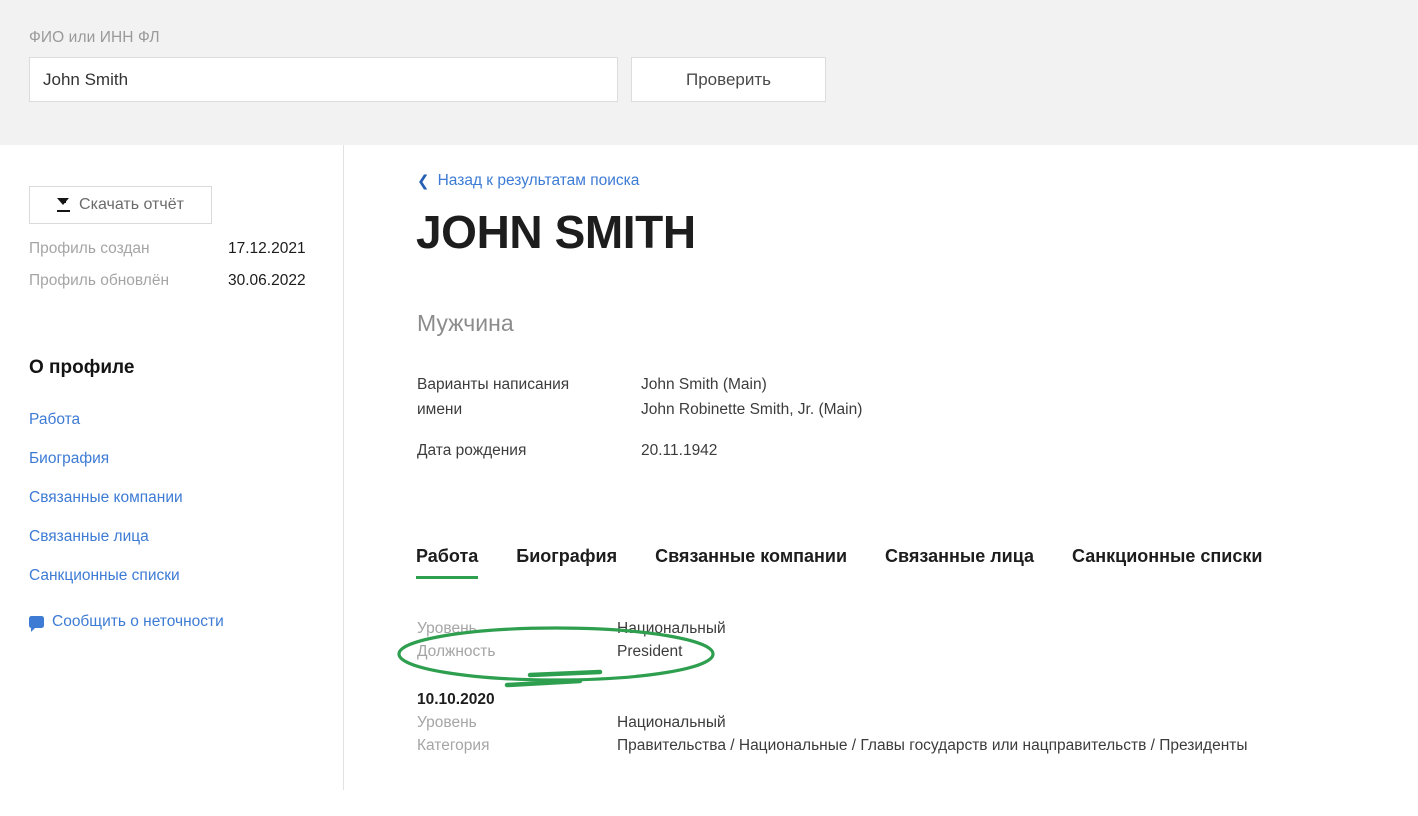 The height and width of the screenshot is (816, 1418). Describe the element at coordinates (89, 537) in the screenshot. I see `sidebar-item-persons: Связанные лица` at that location.